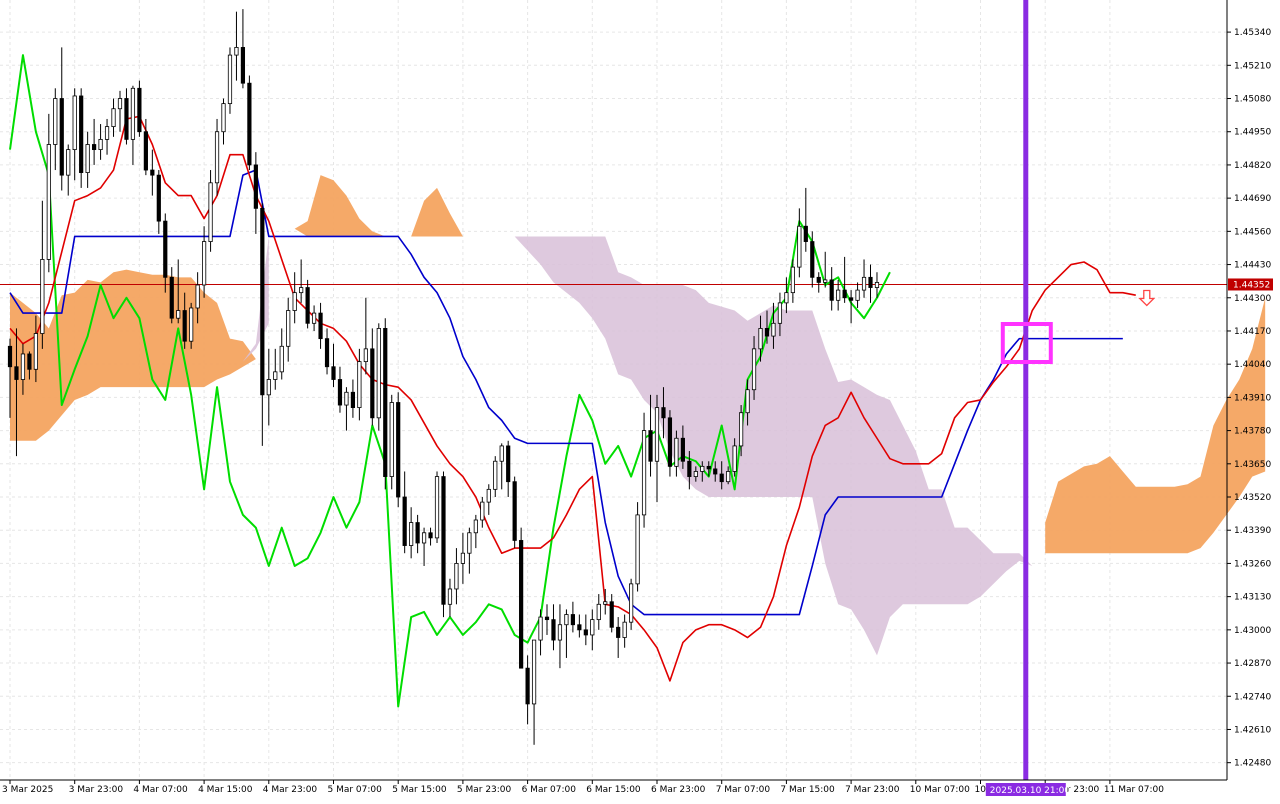 The image size is (1280, 804). Describe the element at coordinates (1252, 664) in the screenshot. I see `price-tick-label: 1.42870` at that location.